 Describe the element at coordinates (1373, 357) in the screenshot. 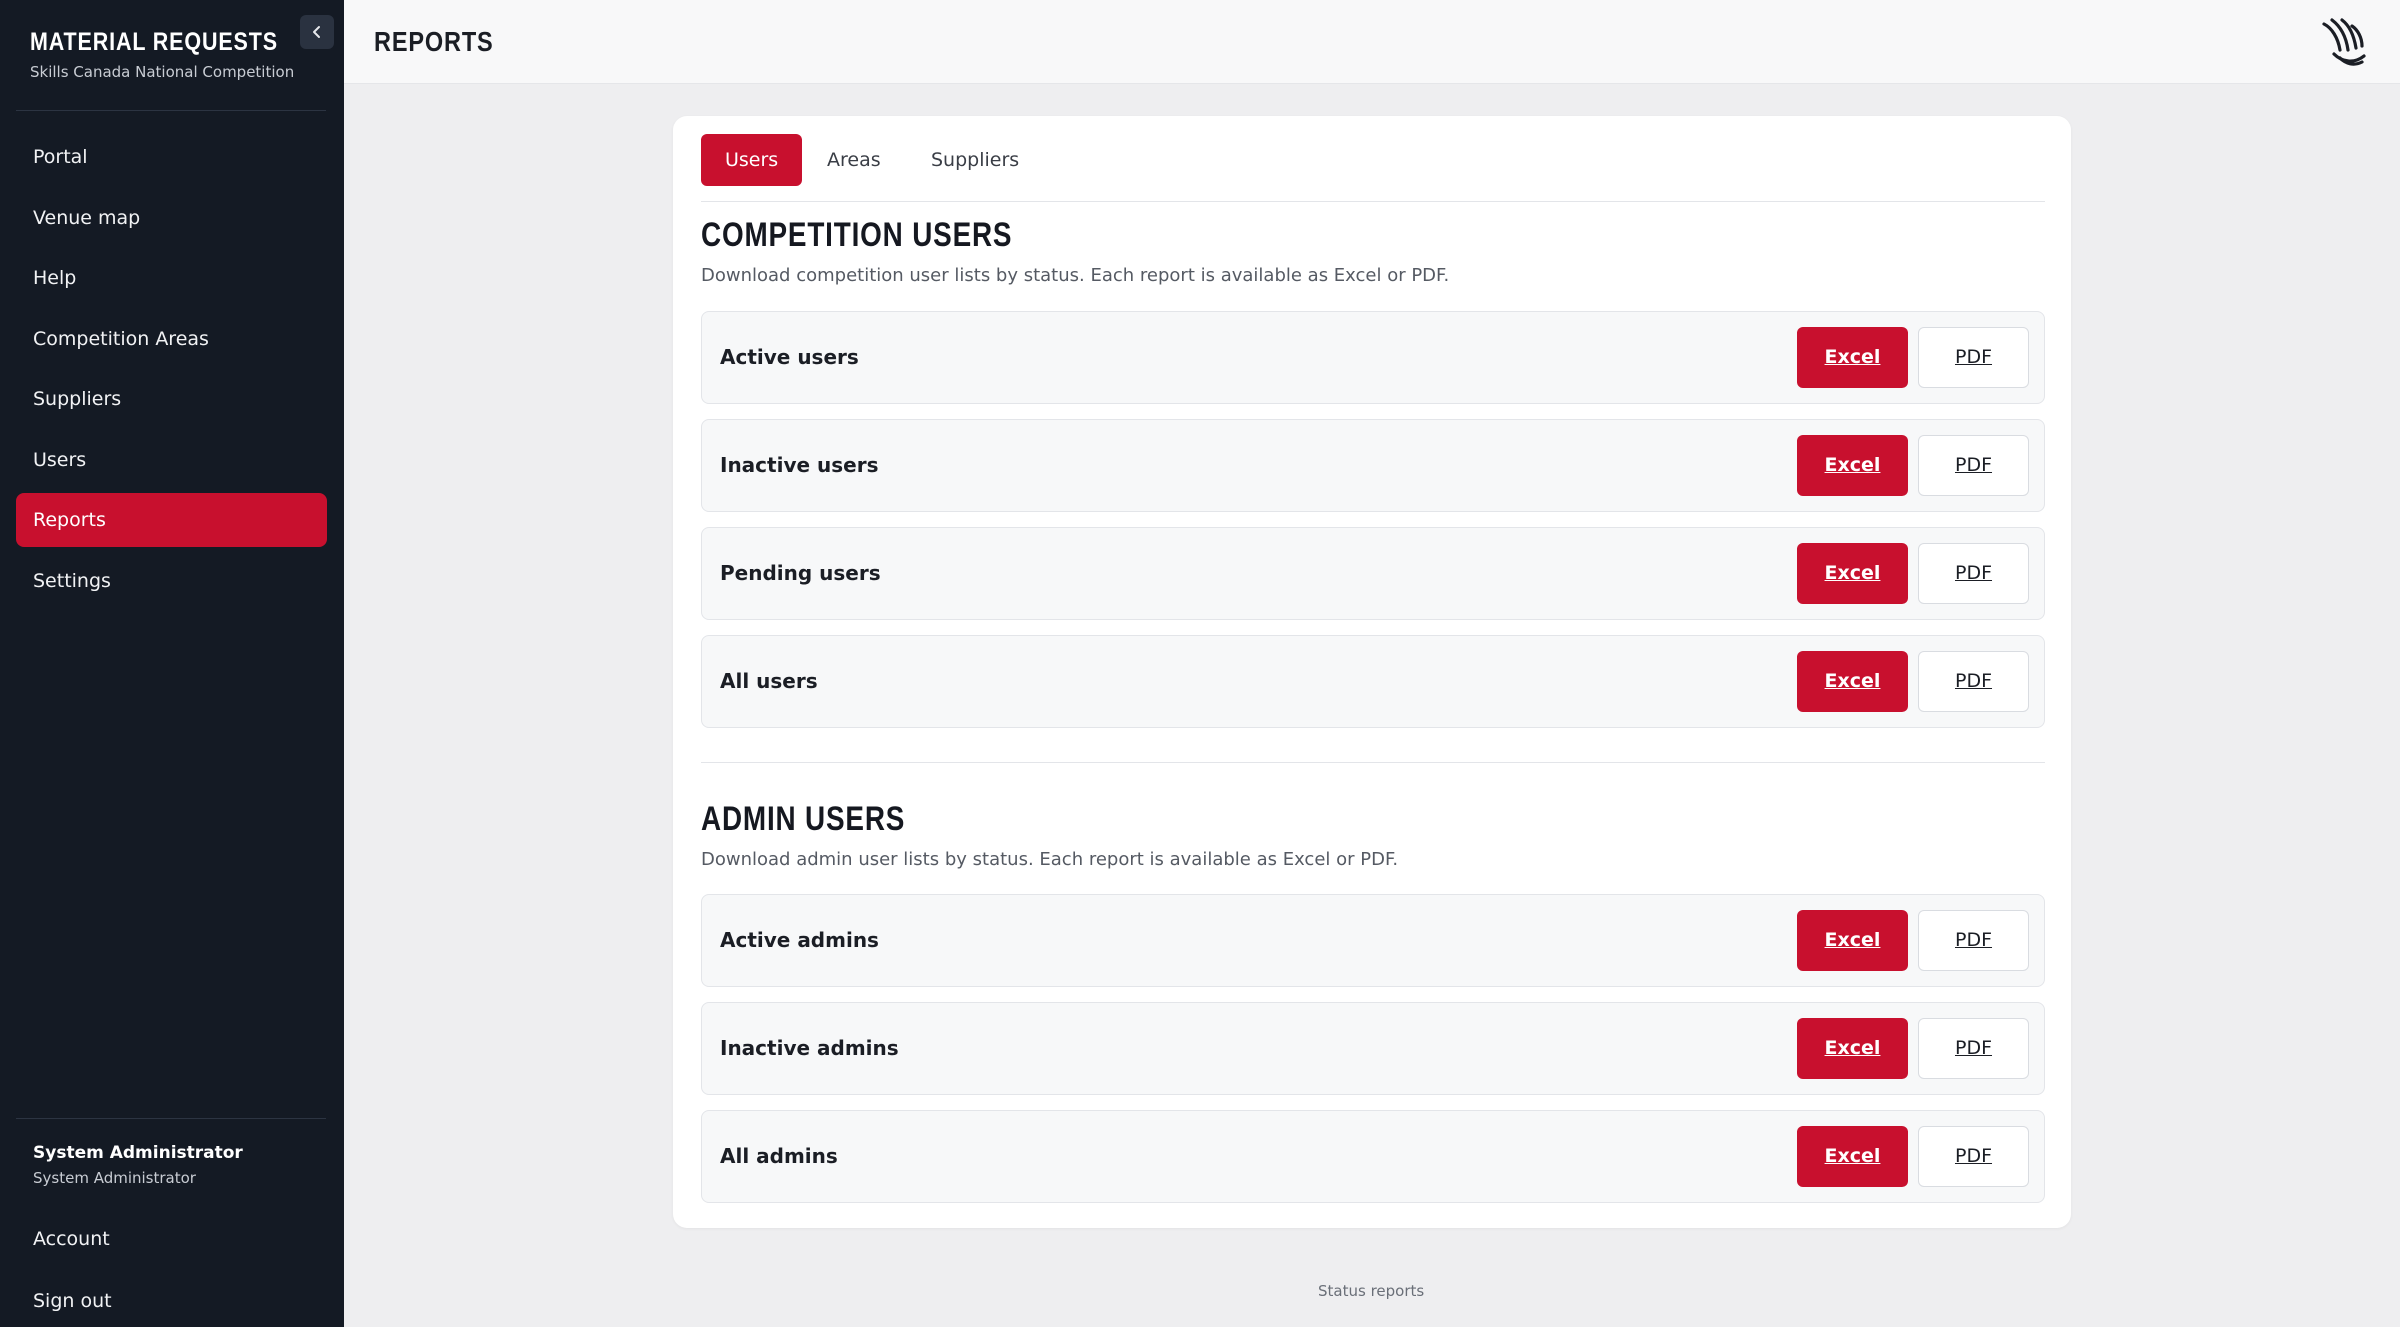

I see `report-row-active-users: Active users Excel PDF` at that location.